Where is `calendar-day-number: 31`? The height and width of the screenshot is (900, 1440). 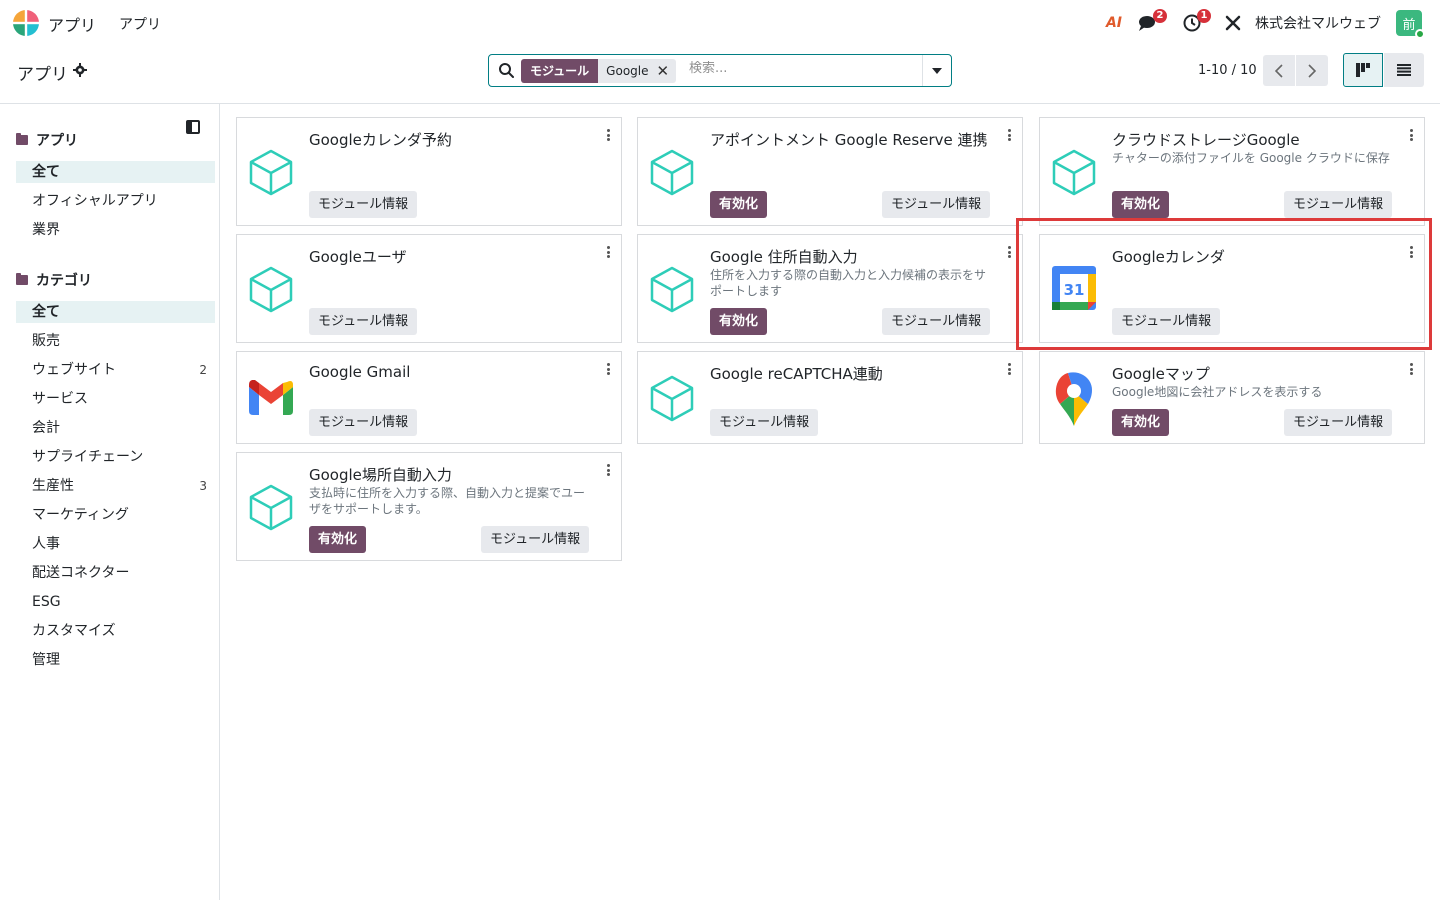
calendar-day-number: 31 is located at coordinates (1074, 290).